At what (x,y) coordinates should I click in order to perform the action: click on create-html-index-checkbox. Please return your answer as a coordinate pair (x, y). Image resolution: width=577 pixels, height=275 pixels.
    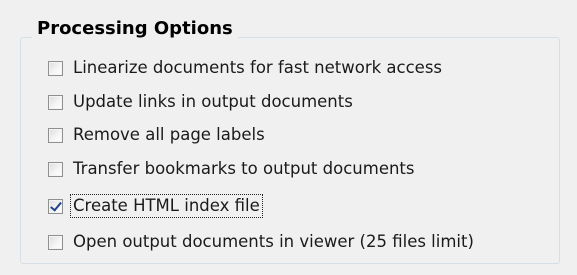
    Looking at the image, I should click on (55, 206).